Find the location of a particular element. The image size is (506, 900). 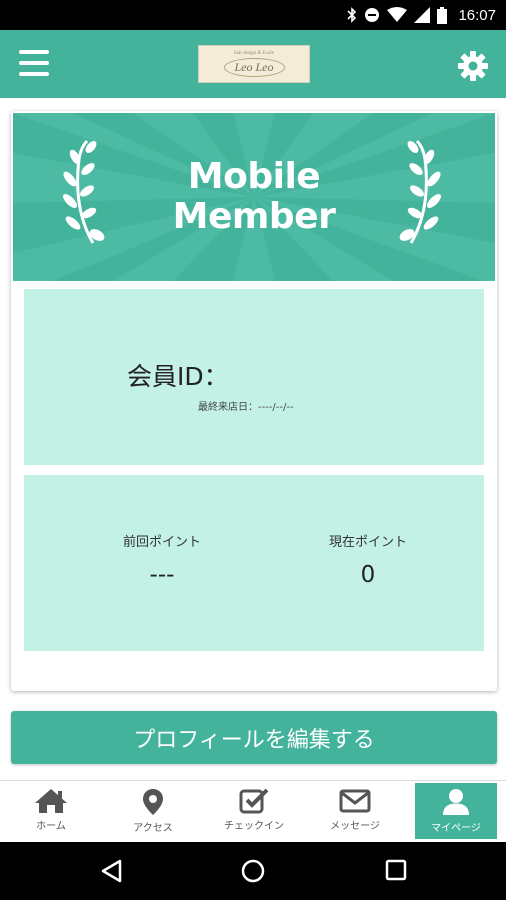

app-bar: hair design & Ecole Leo Leo is located at coordinates (253, 64).